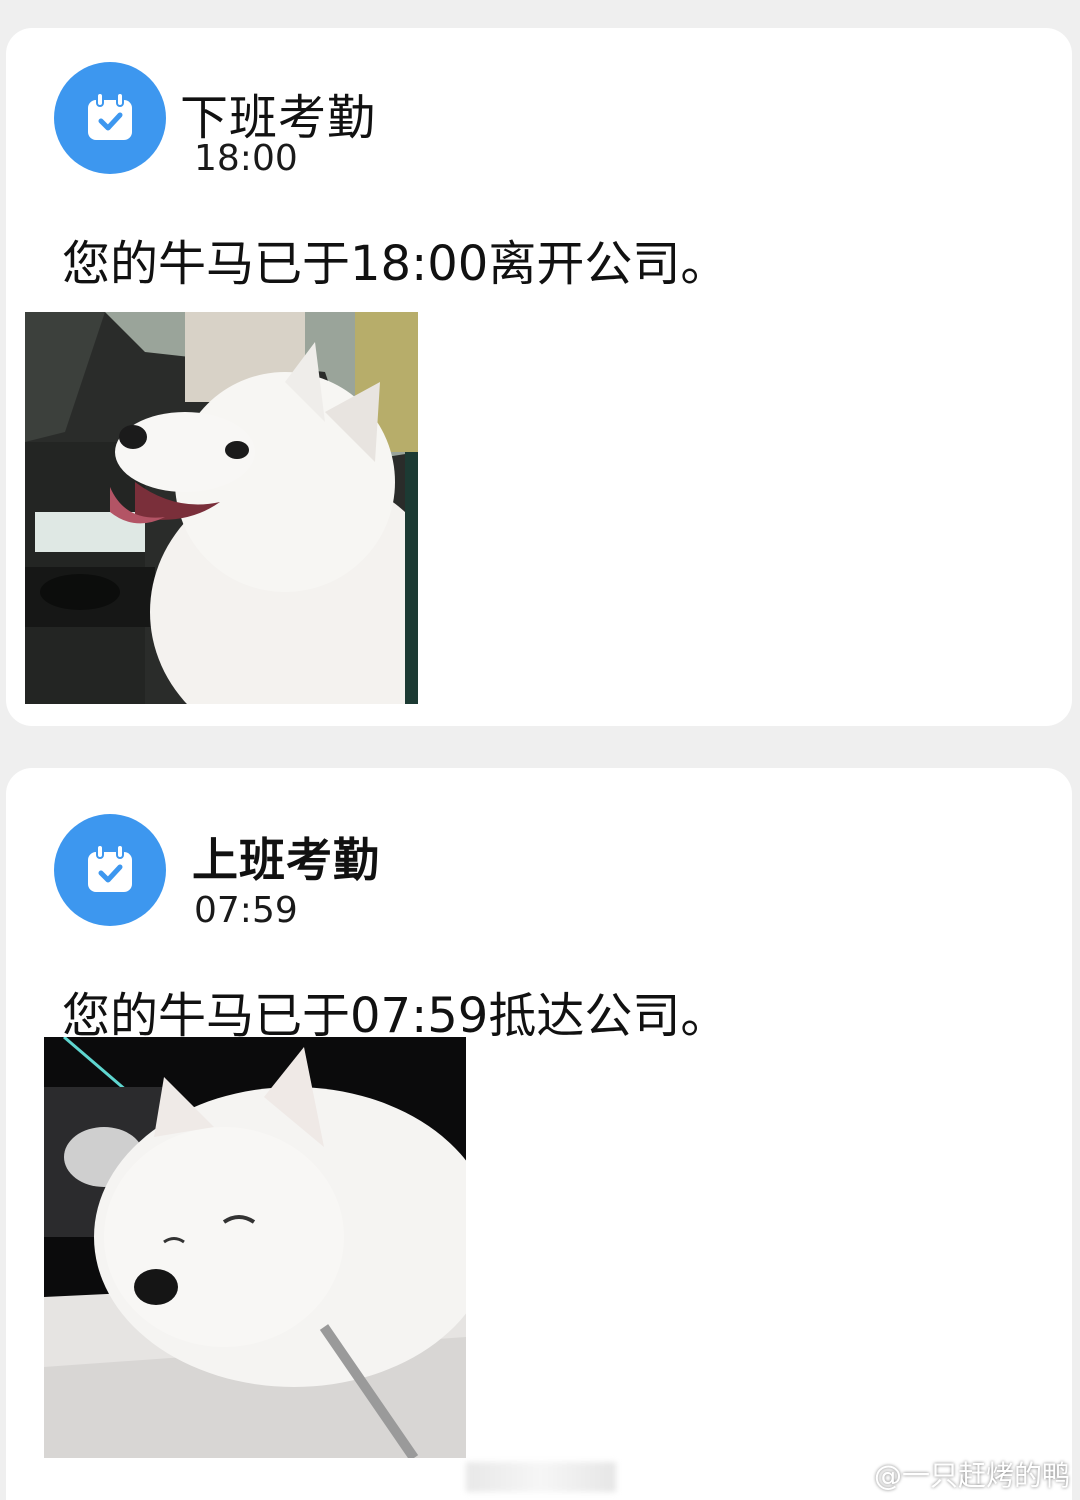 Image resolution: width=1080 pixels, height=1500 pixels. I want to click on dog-sleeping-in-car-photo, so click(255, 1247).